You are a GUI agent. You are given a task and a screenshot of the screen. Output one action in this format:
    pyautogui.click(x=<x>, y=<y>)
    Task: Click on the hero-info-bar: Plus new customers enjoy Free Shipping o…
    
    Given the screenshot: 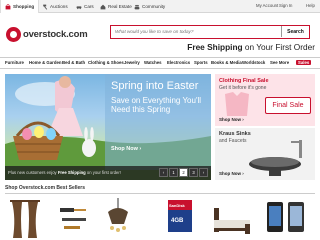 What is the action you would take?
    pyautogui.click(x=108, y=173)
    